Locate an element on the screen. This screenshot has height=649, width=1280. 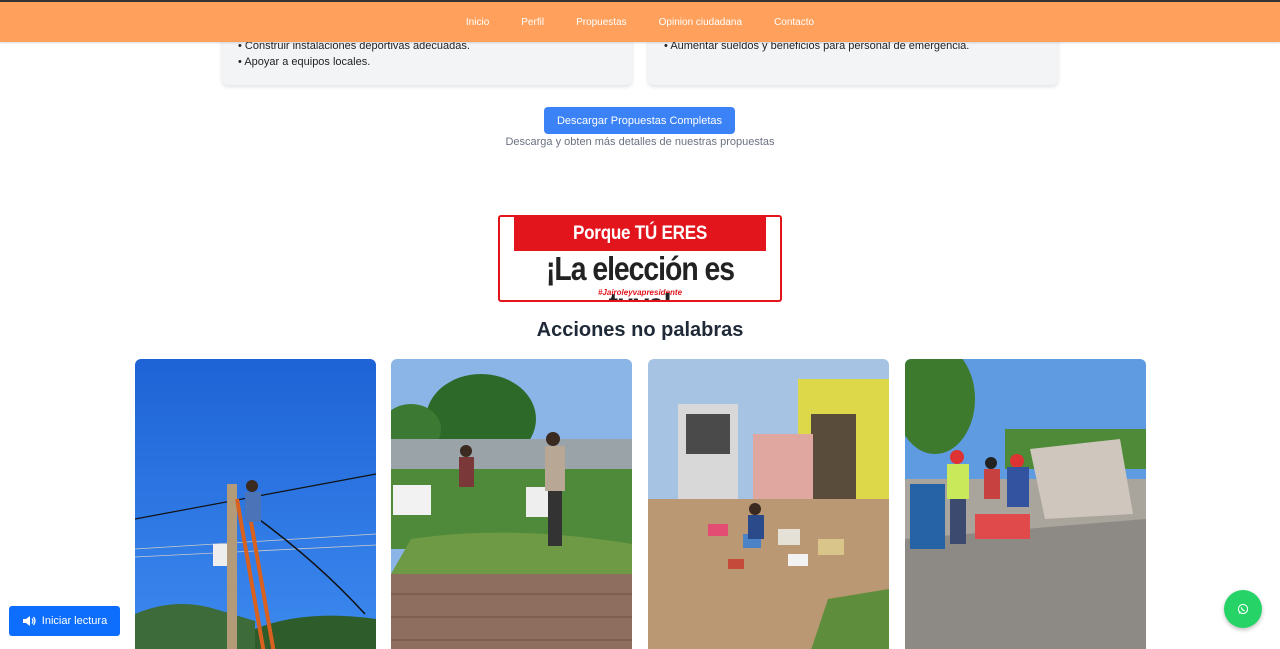
banner-slogan: ¡La elección es tuya! is located at coordinates (640, 275).